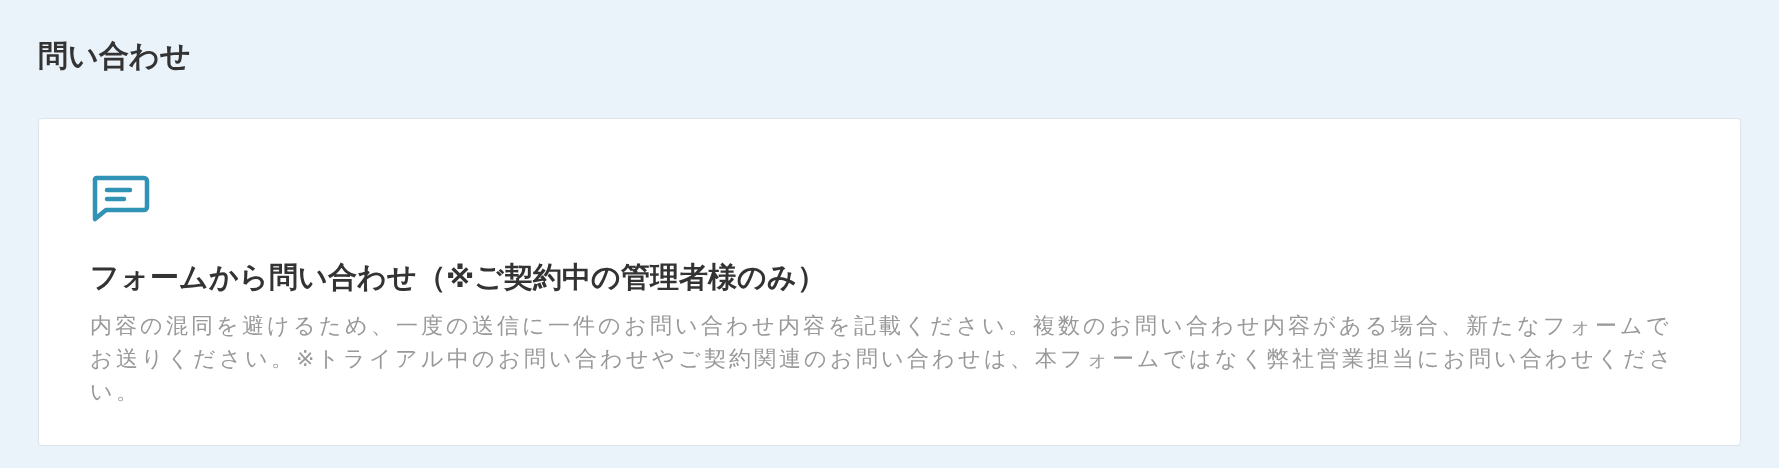 The image size is (1779, 468). I want to click on card-heading: フォームから問い合わせ（※ご契約中の管理者様のみ）, so click(458, 277).